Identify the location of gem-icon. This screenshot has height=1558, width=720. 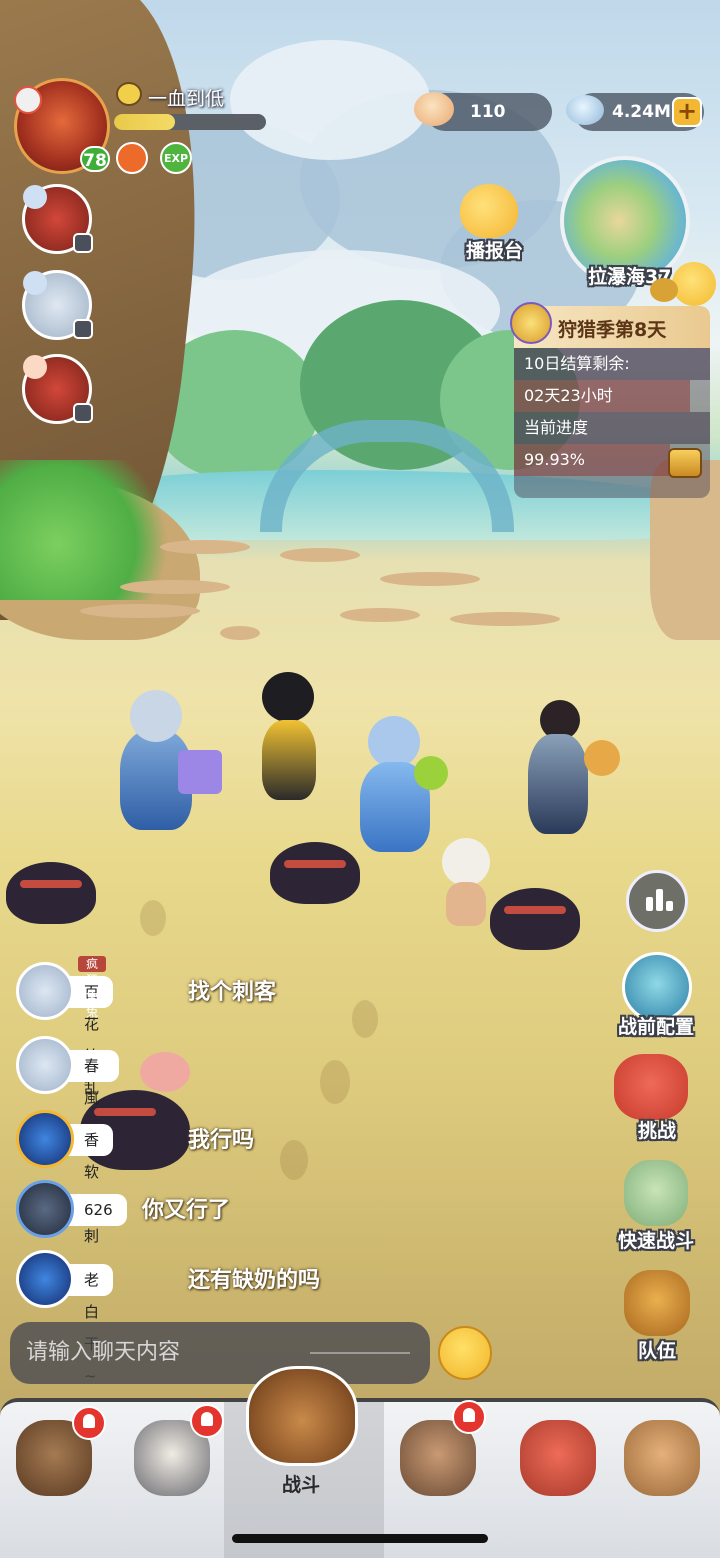
(585, 110).